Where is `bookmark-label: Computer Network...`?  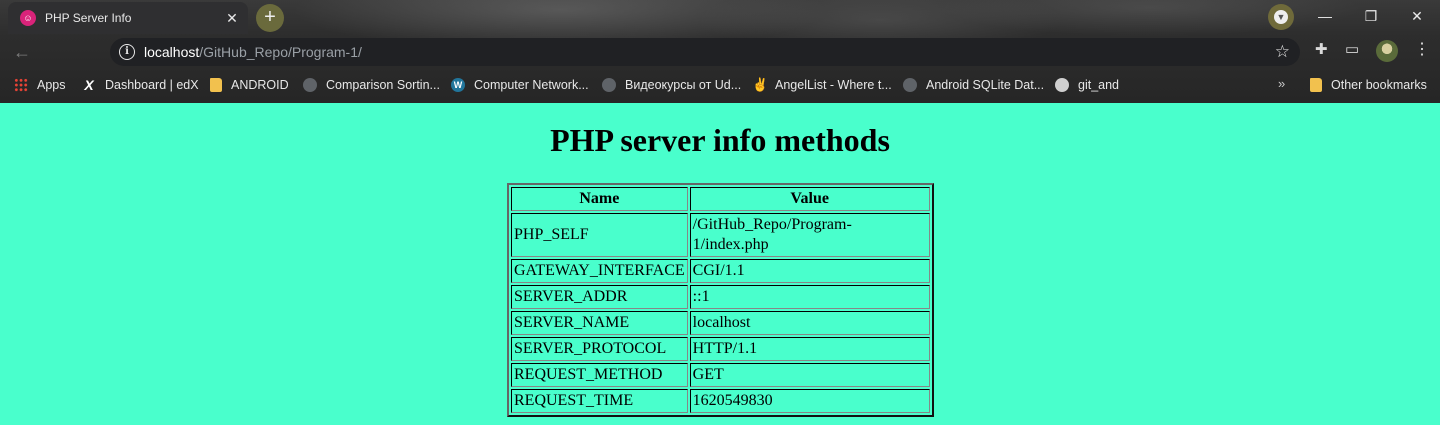
bookmark-label: Computer Network... is located at coordinates (531, 85).